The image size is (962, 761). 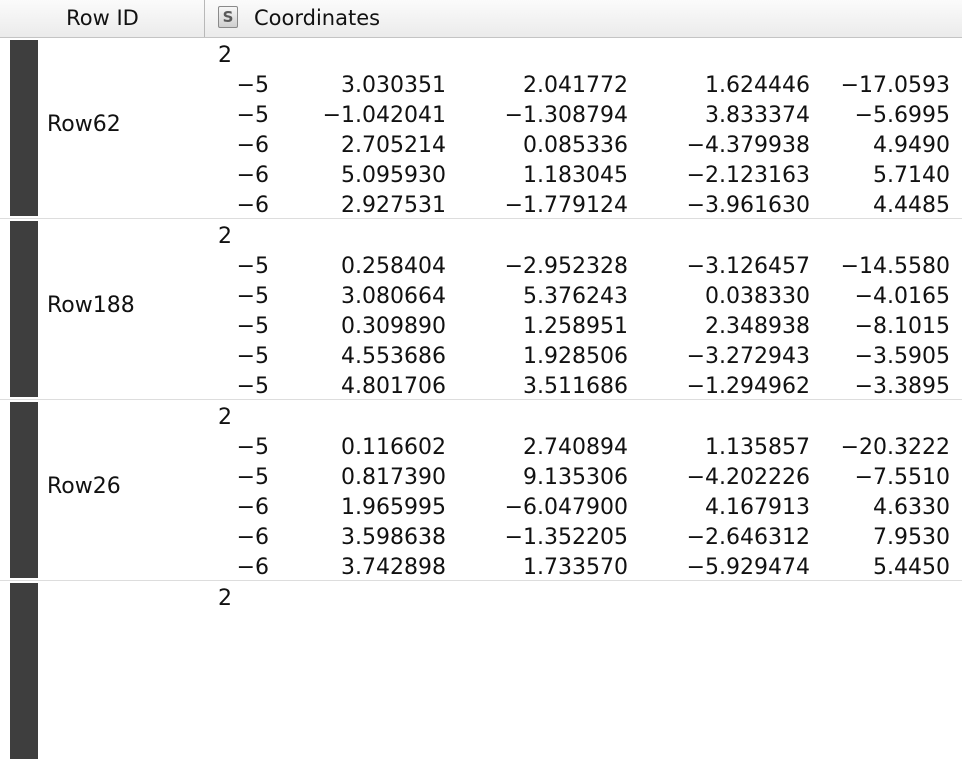 What do you see at coordinates (748, 386) in the screenshot?
I see `matrix-value: −1.294962` at bounding box center [748, 386].